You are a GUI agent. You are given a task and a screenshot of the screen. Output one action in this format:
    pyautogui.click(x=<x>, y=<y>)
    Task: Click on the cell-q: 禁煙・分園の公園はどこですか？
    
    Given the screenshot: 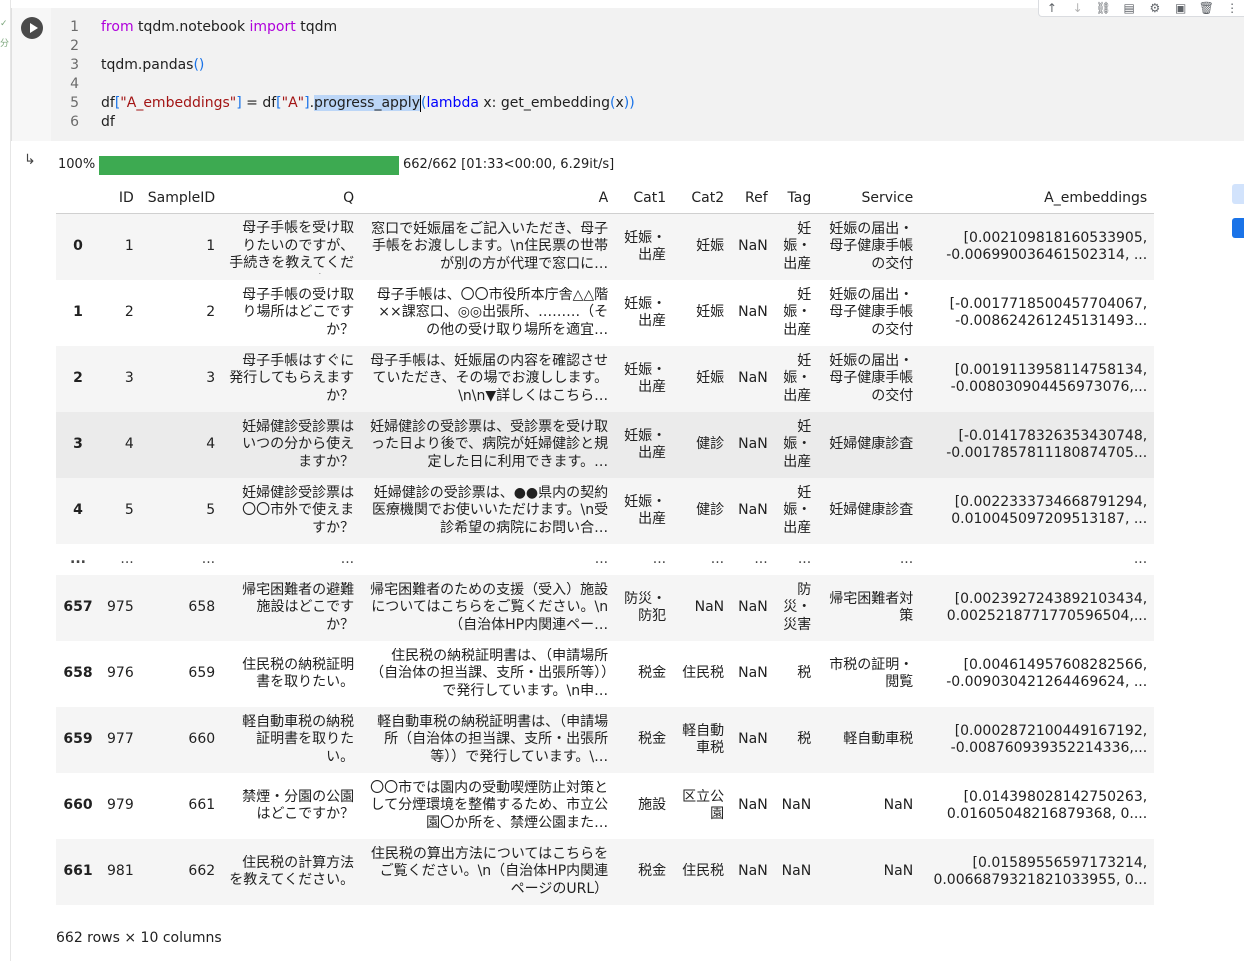 What is the action you would take?
    pyautogui.click(x=291, y=806)
    